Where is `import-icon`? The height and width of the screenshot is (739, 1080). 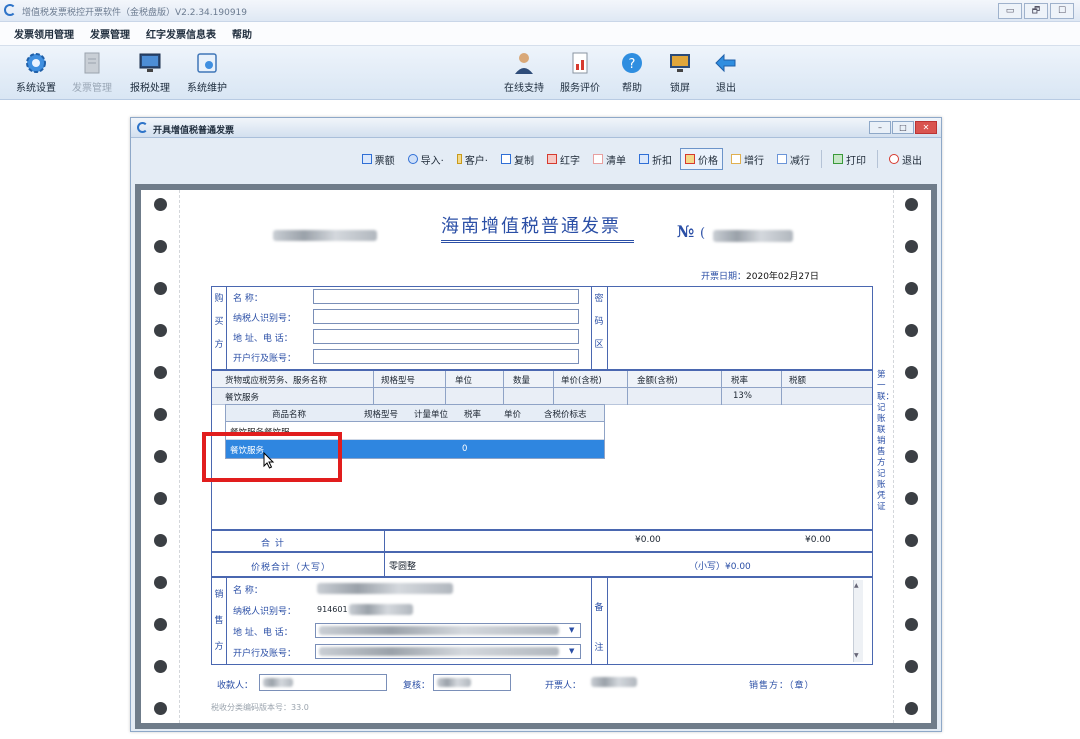 import-icon is located at coordinates (412, 159).